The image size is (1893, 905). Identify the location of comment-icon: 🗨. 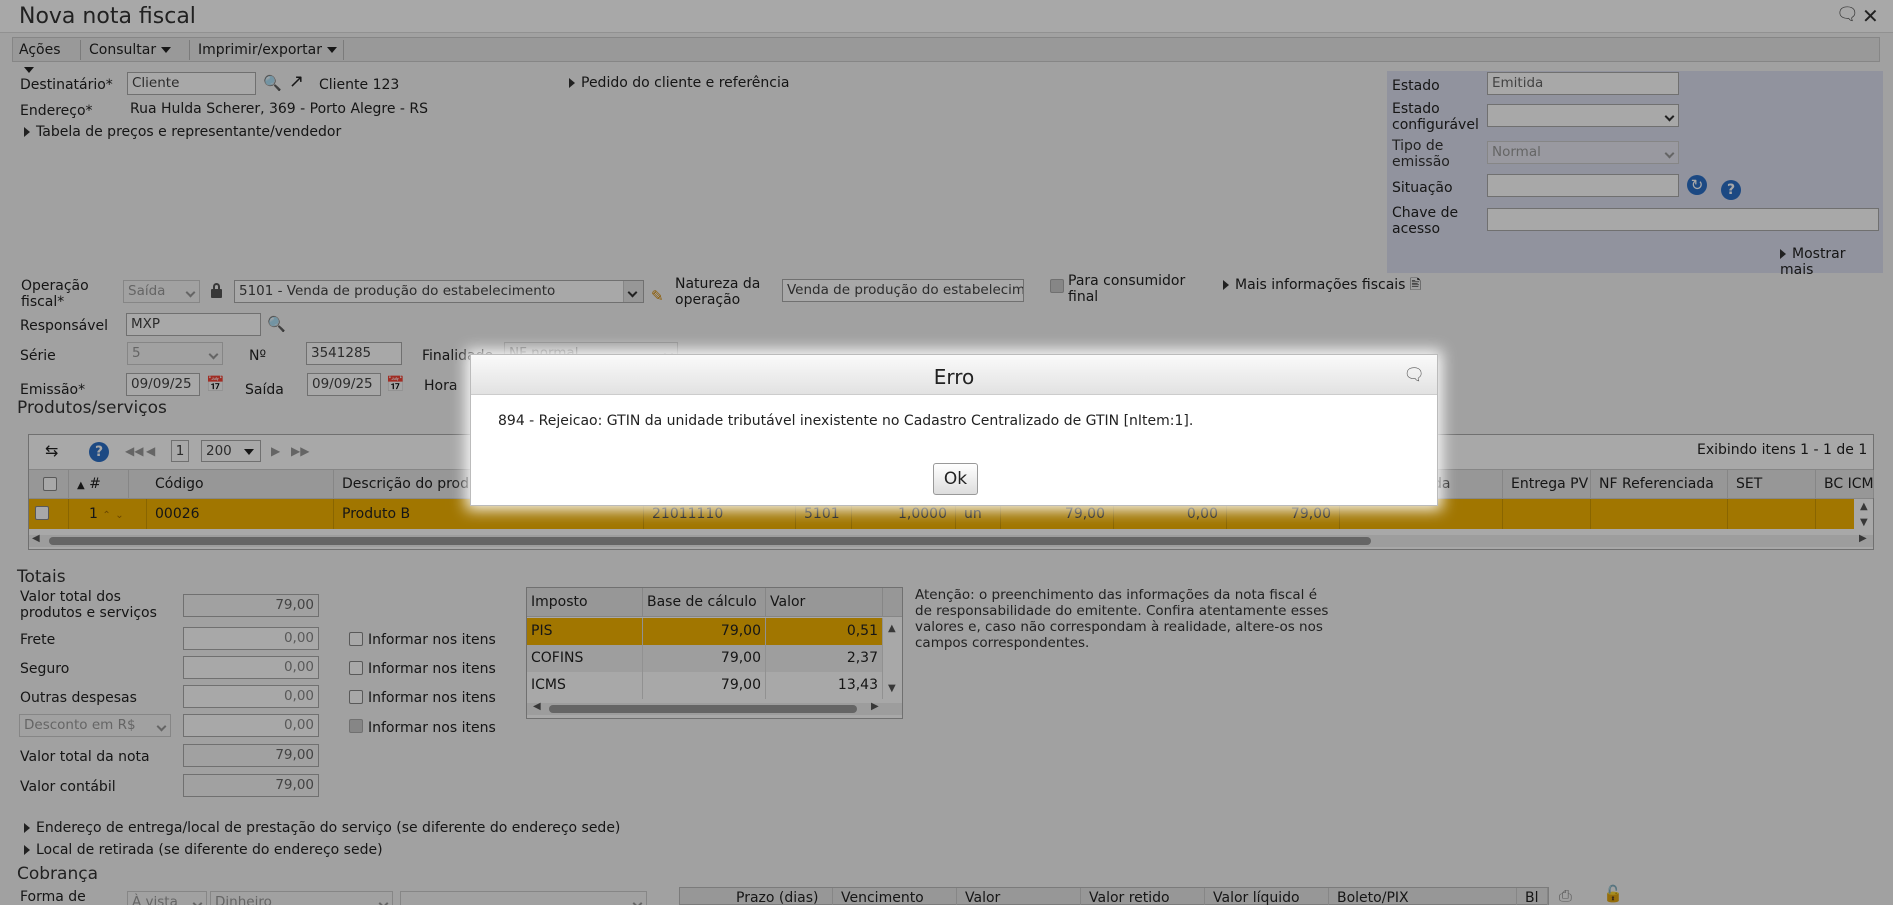
(1414, 375).